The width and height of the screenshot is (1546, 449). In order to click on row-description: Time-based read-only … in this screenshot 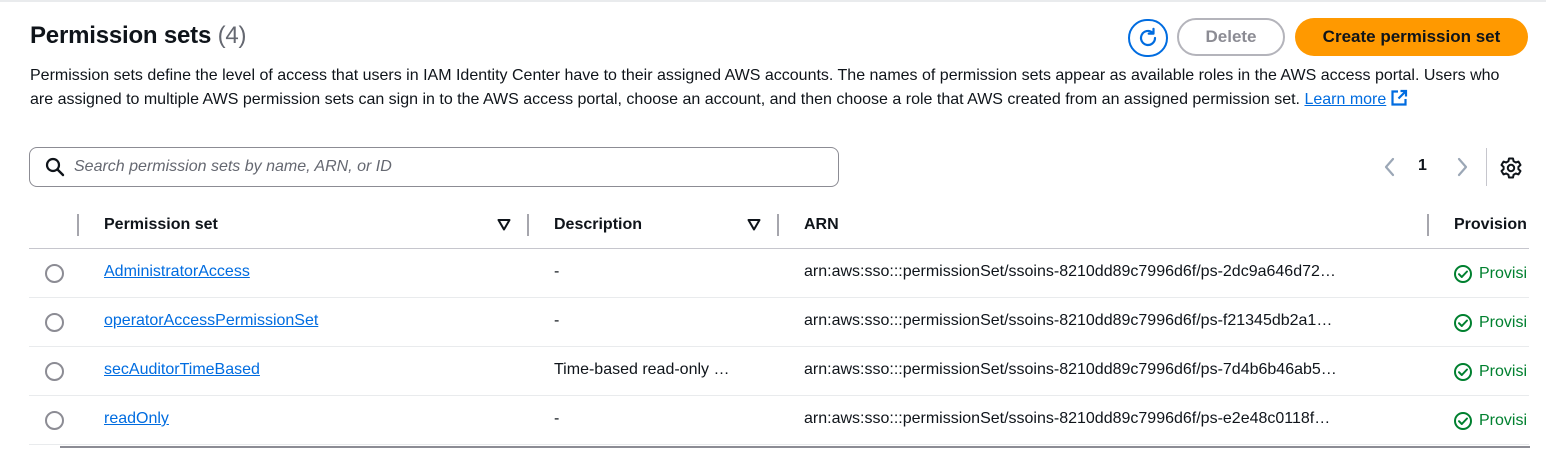, I will do `click(642, 369)`.